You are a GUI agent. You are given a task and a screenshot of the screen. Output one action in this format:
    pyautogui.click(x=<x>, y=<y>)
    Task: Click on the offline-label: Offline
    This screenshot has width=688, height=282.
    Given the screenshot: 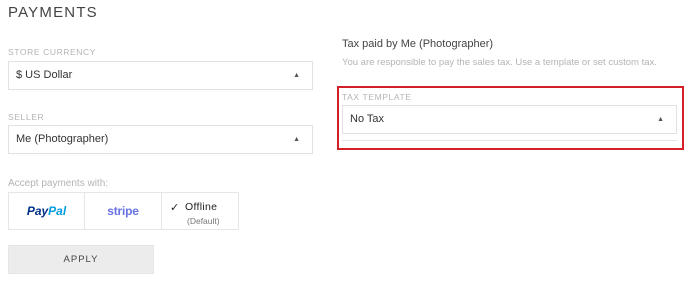 What is the action you would take?
    pyautogui.click(x=201, y=207)
    